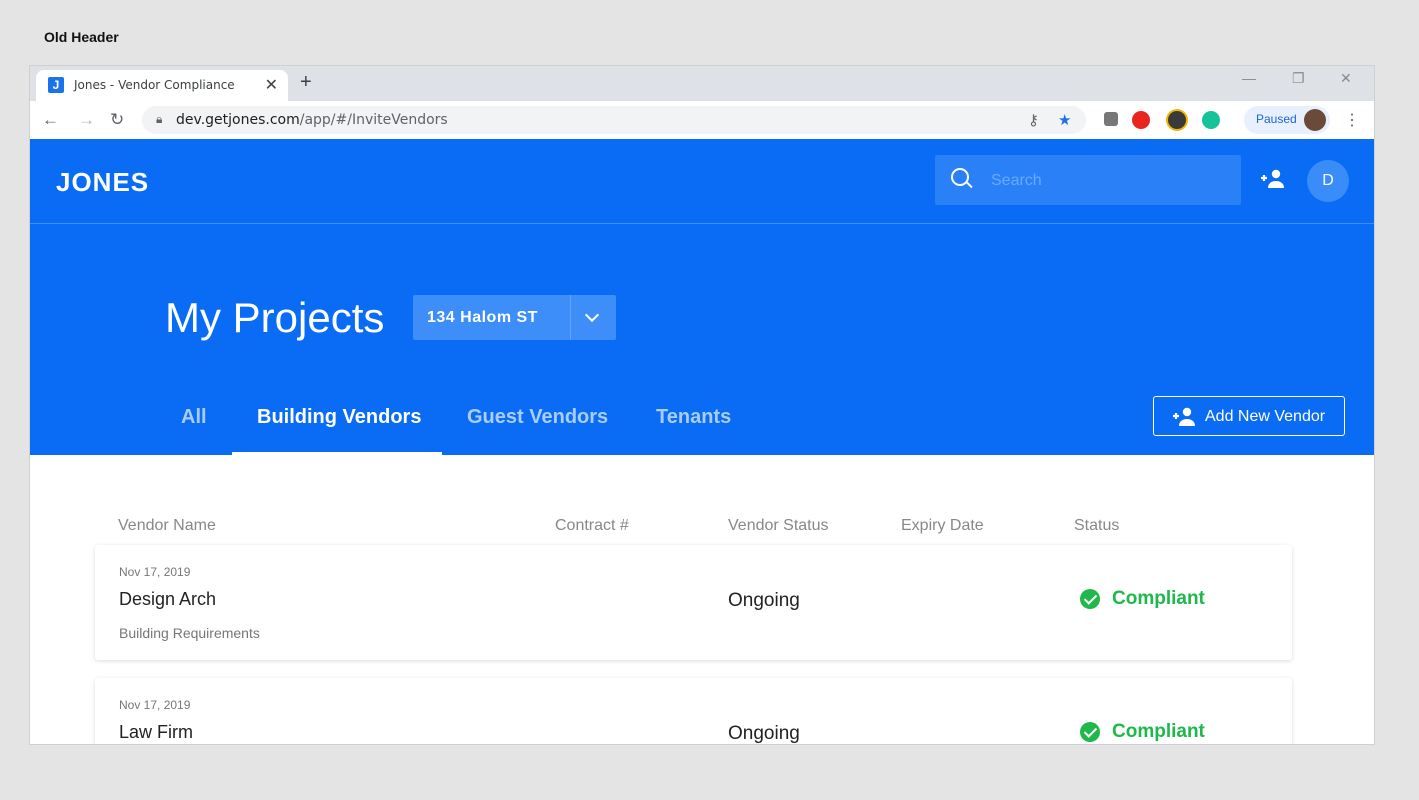 The height and width of the screenshot is (800, 1419). I want to click on dropdown-divider, so click(570, 317).